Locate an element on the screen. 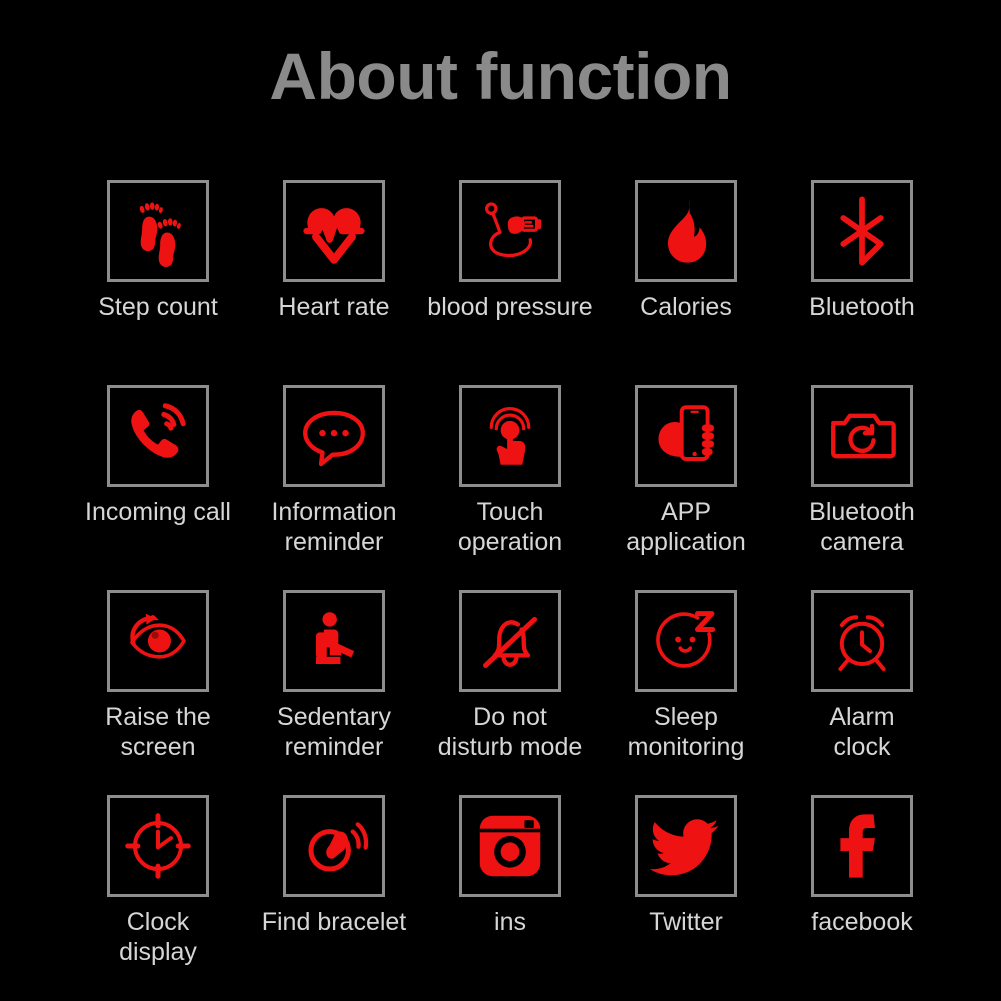 This screenshot has width=1001, height=1001. ringing-phone-icon is located at coordinates (158, 436).